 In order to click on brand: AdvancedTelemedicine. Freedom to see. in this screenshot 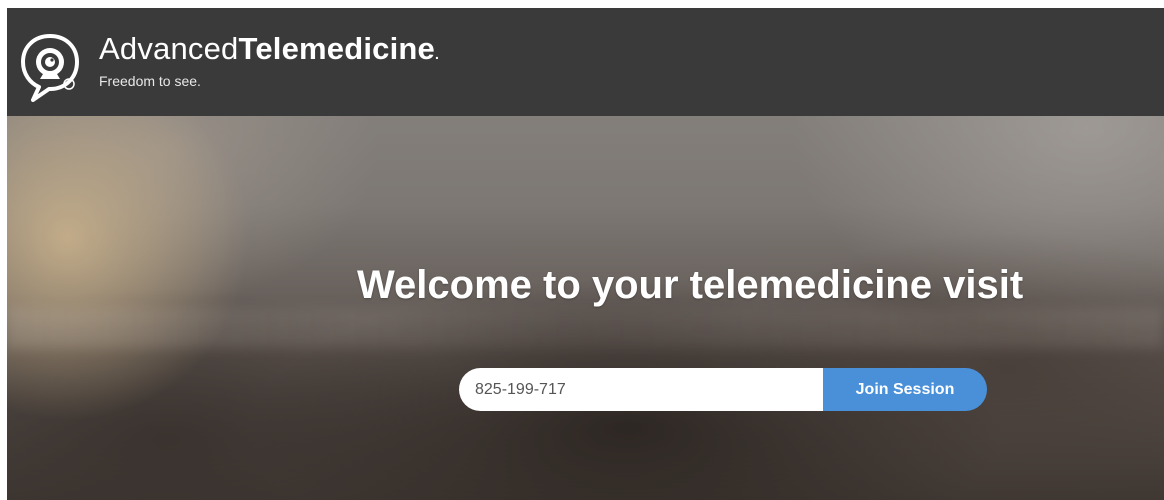, I will do `click(269, 61)`.